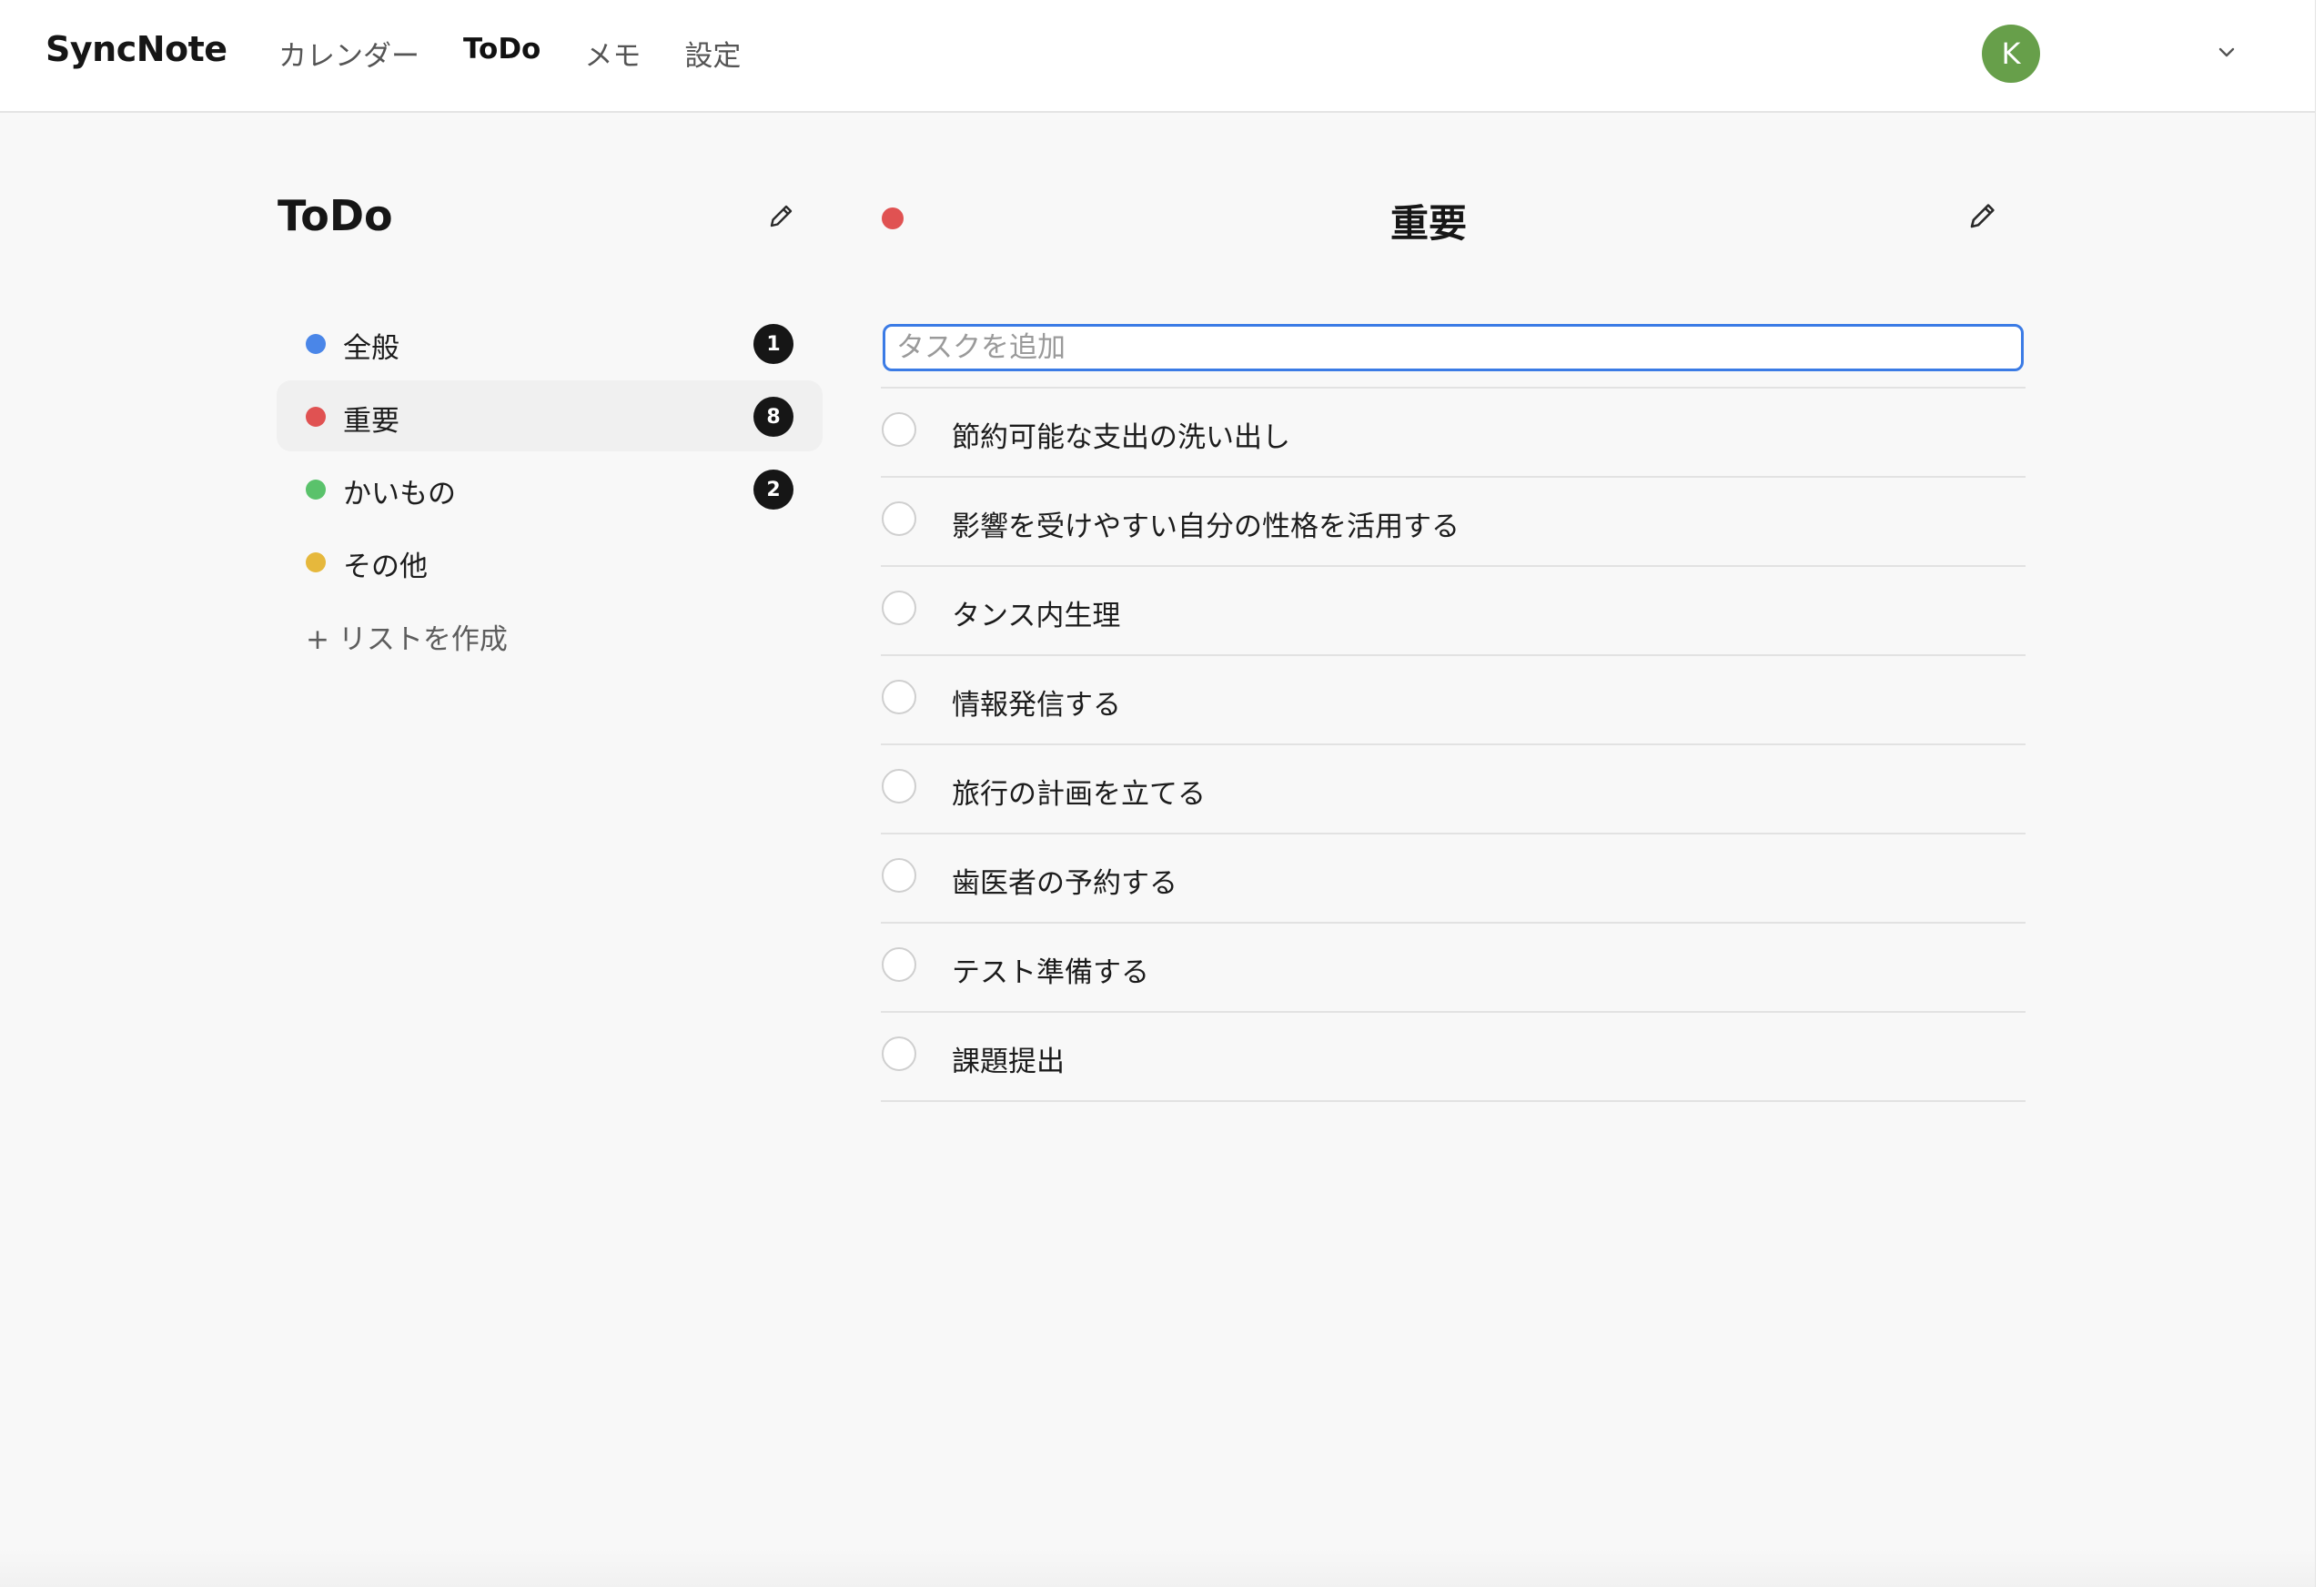  Describe the element at coordinates (502, 53) in the screenshot. I see `nav-todo: ToDo` at that location.